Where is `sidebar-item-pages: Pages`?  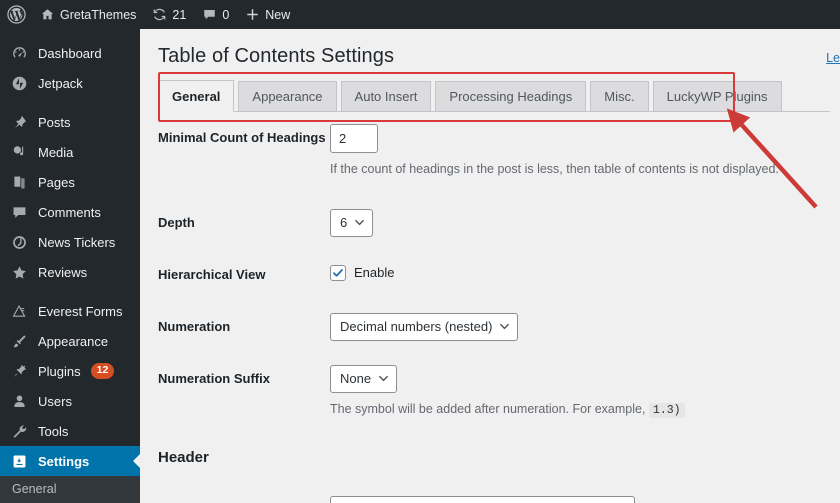 sidebar-item-pages: Pages is located at coordinates (70, 182).